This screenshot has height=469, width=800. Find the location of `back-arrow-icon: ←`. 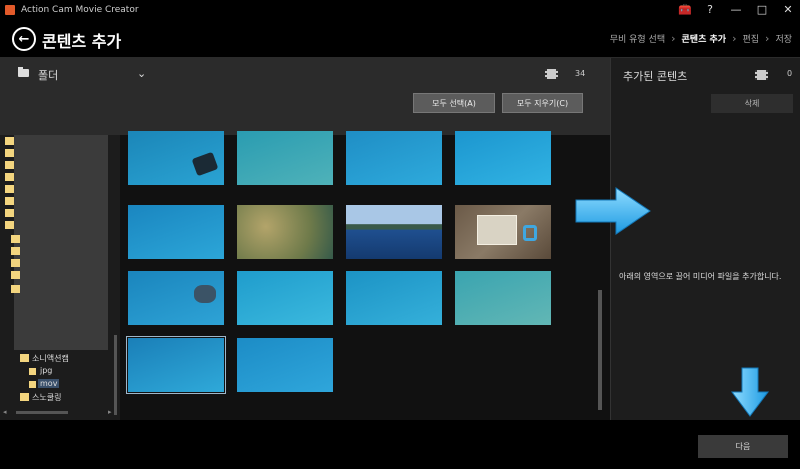

back-arrow-icon: ← is located at coordinates (24, 39).